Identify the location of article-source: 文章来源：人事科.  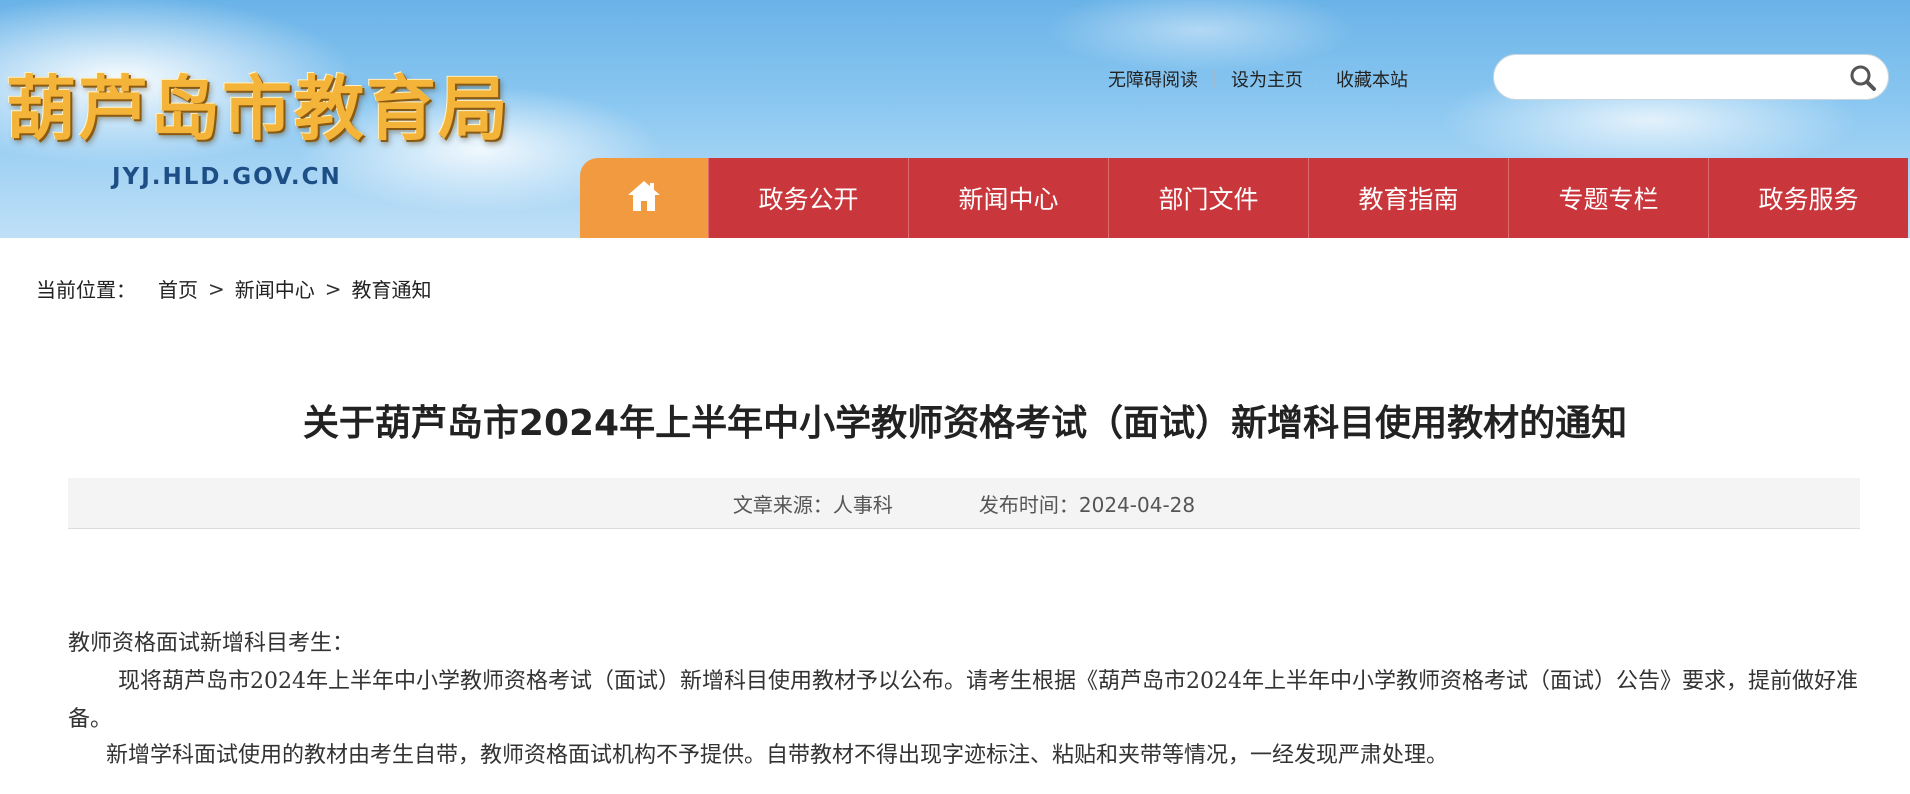
(812, 504).